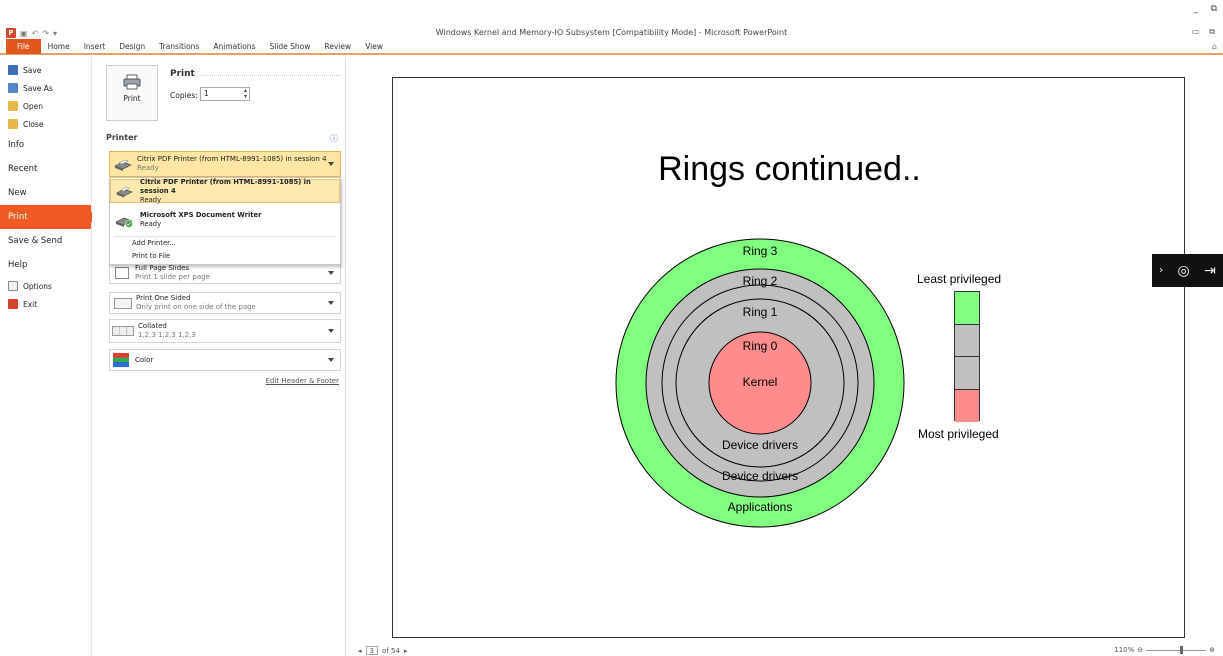 This screenshot has width=1223, height=656. What do you see at coordinates (167, 335) in the screenshot?
I see `collation-sub: 1,2,3 1,2,3 1,2,3` at bounding box center [167, 335].